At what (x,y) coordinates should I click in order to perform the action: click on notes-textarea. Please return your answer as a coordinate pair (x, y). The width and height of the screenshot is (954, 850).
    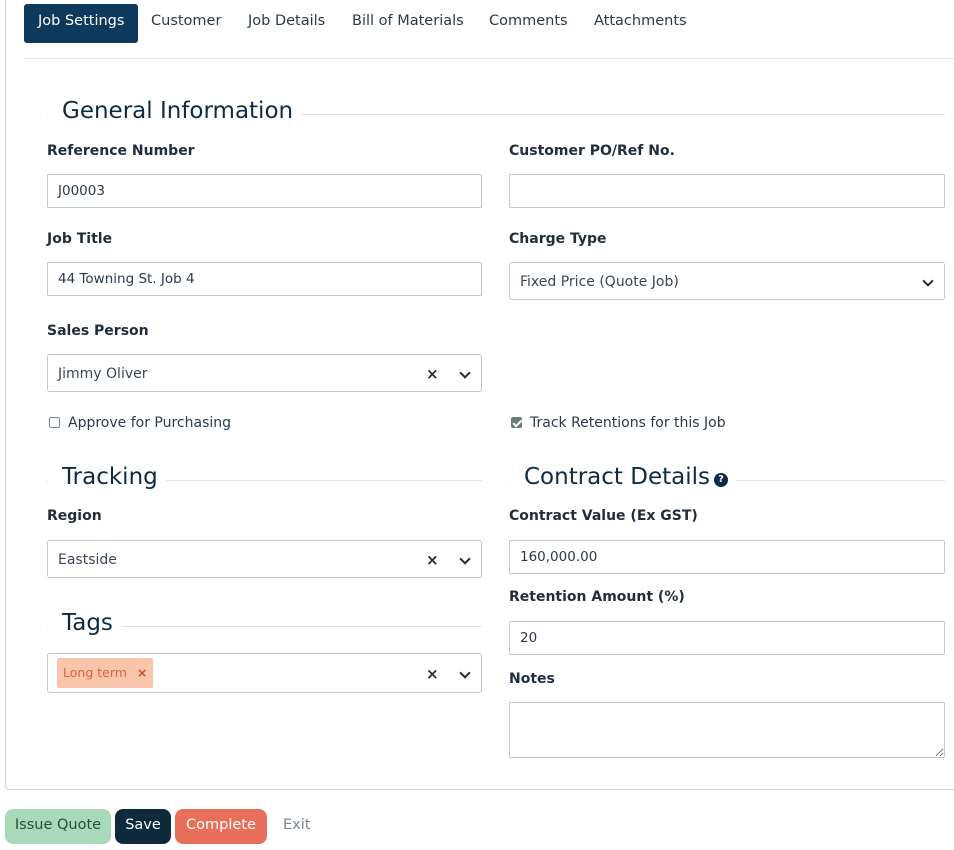
    Looking at the image, I should click on (727, 730).